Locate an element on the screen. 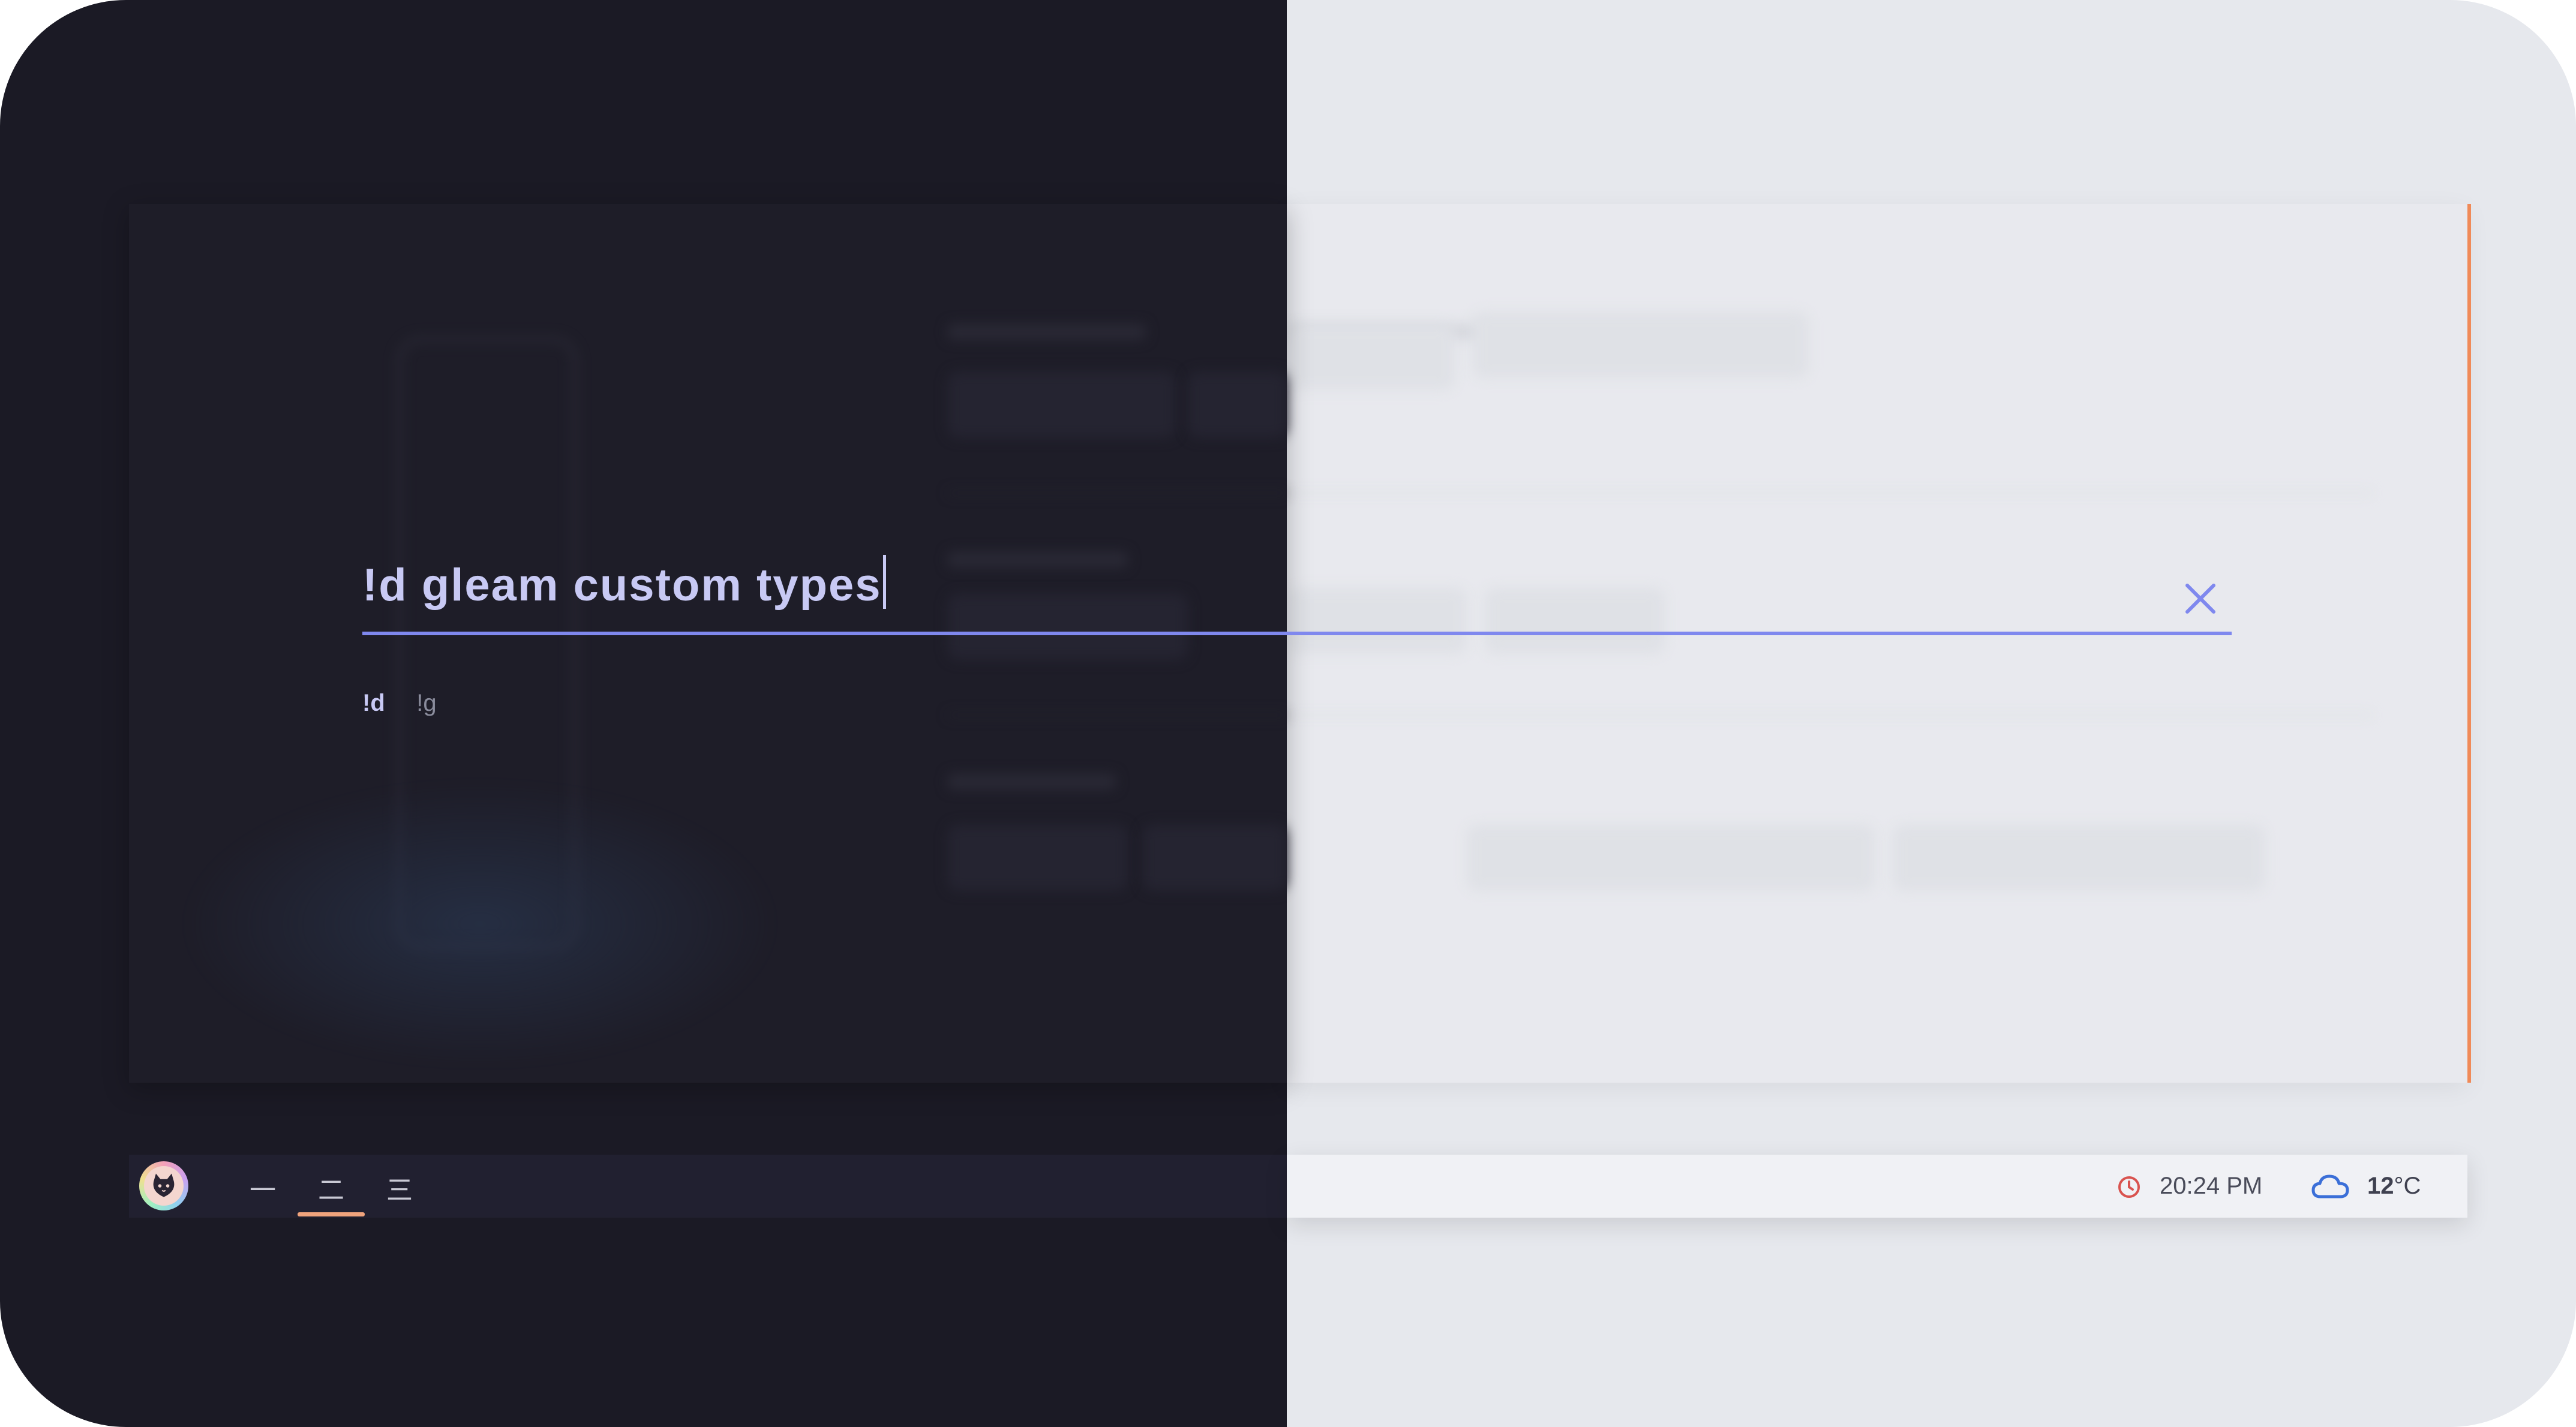 This screenshot has height=1427, width=2576. temperature-unit: °C is located at coordinates (2407, 1186).